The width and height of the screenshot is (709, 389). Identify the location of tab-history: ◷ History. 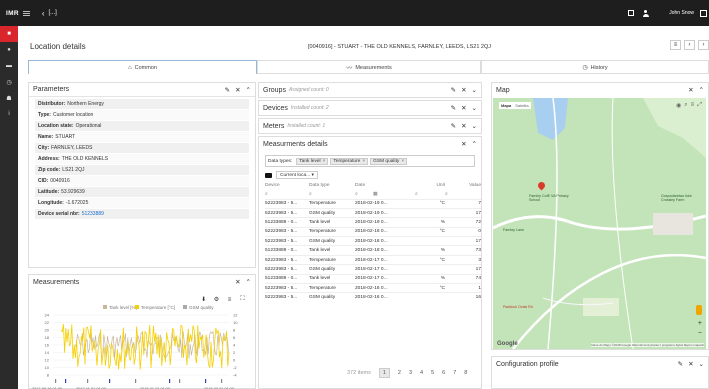
(595, 67).